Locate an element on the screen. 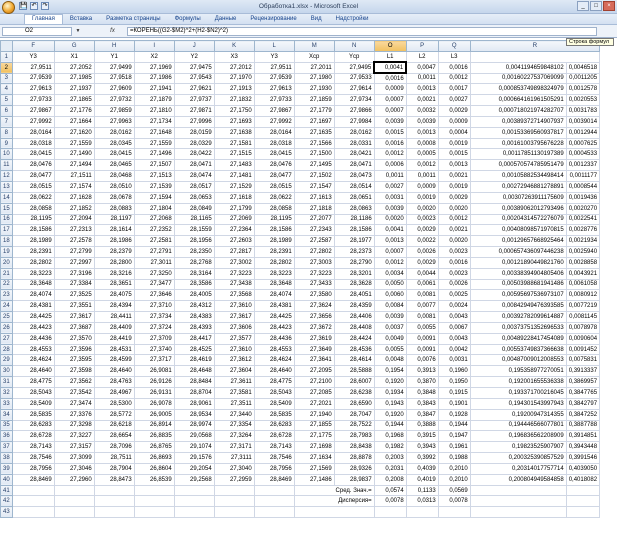 The width and height of the screenshot is (617, 534). cell: 0,0022 is located at coordinates (422, 241).